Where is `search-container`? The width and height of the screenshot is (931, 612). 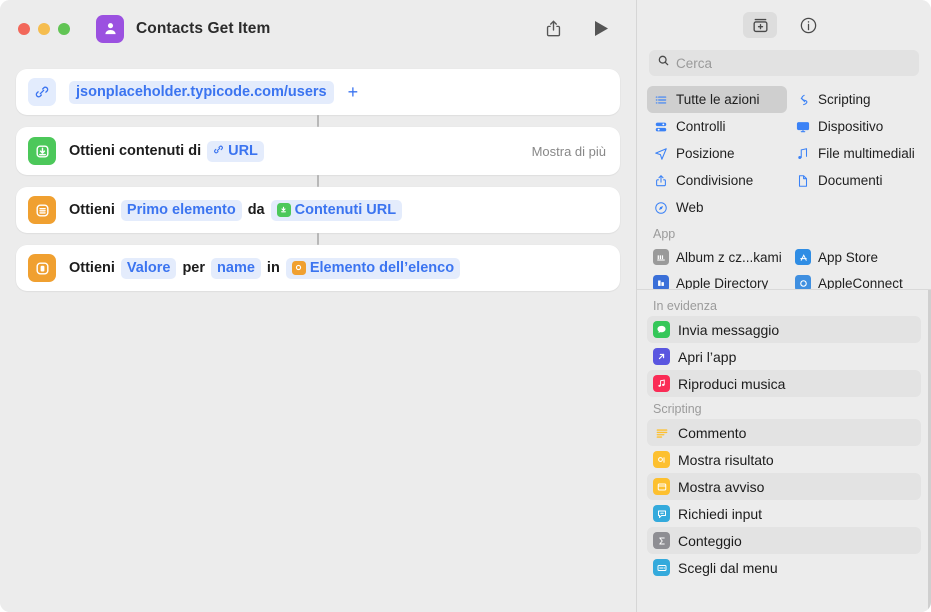 search-container is located at coordinates (784, 68).